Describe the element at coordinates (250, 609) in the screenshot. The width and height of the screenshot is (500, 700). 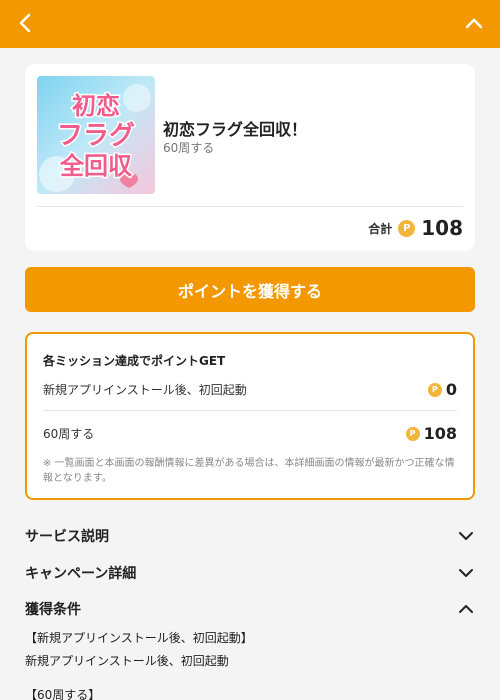
I see `accordion-acquisition-conditions: 獲得条件` at that location.